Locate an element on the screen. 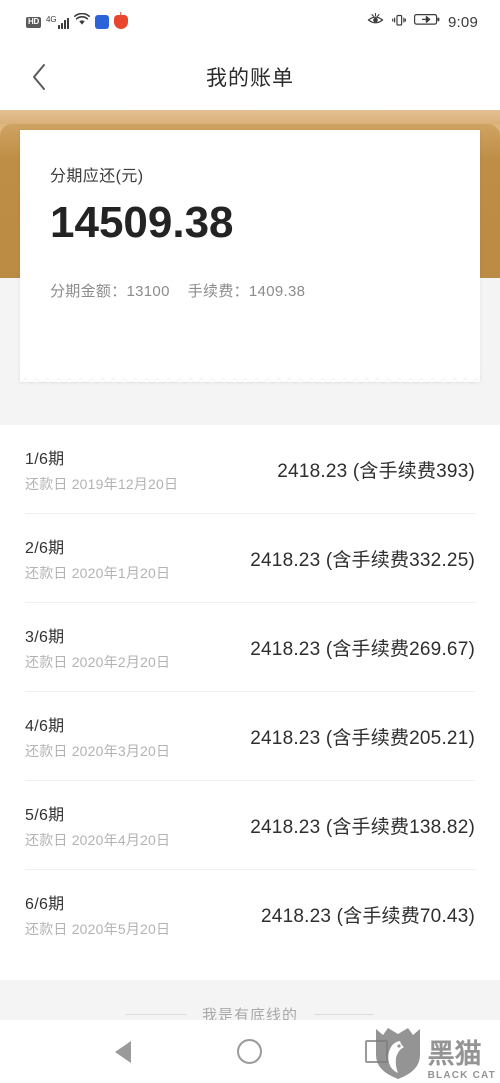 The height and width of the screenshot is (1083, 500). nav-recents-square-icon is located at coordinates (377, 1051).